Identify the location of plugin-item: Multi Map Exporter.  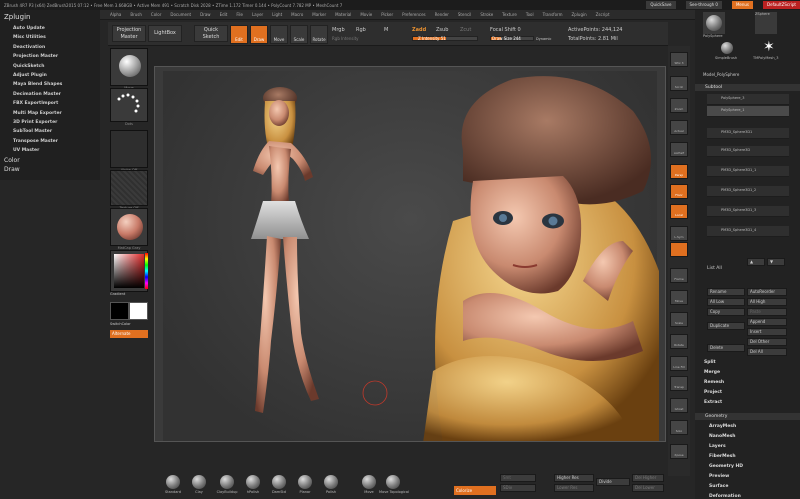
(50, 113).